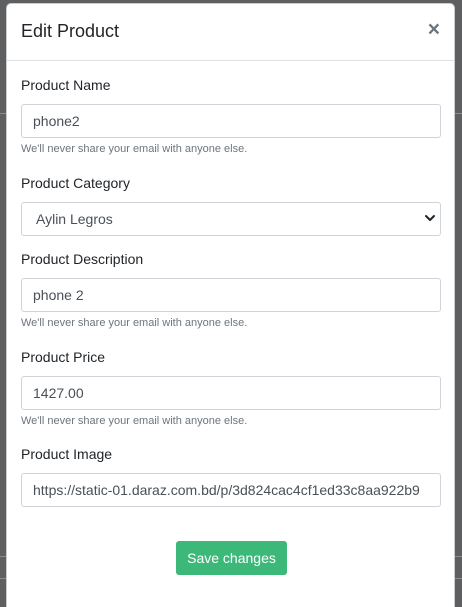 This screenshot has height=607, width=462. I want to click on product-image-label: Product Image, so click(67, 454).